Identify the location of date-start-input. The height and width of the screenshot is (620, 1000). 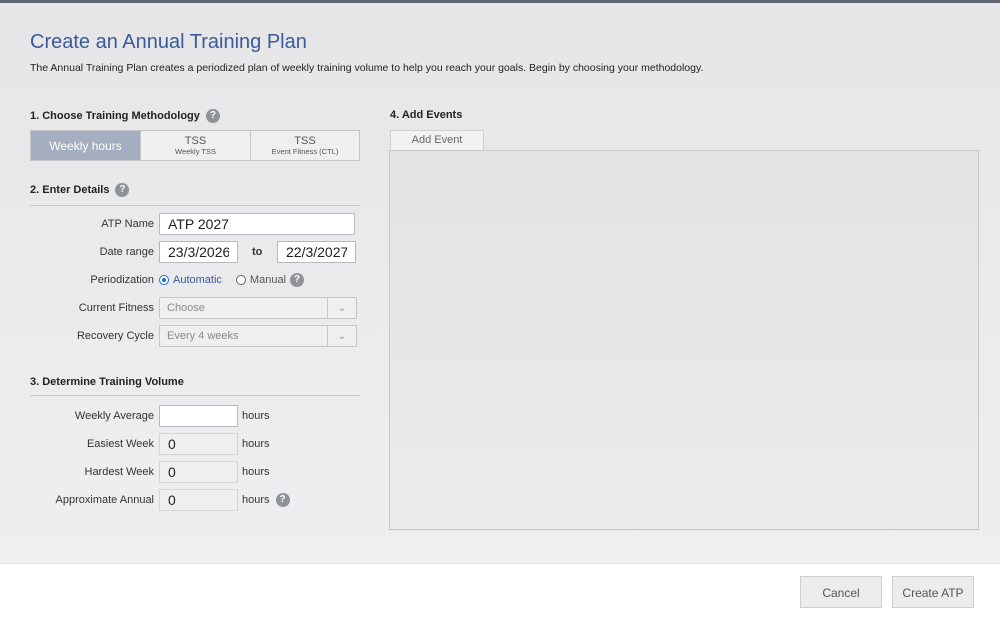
(198, 252).